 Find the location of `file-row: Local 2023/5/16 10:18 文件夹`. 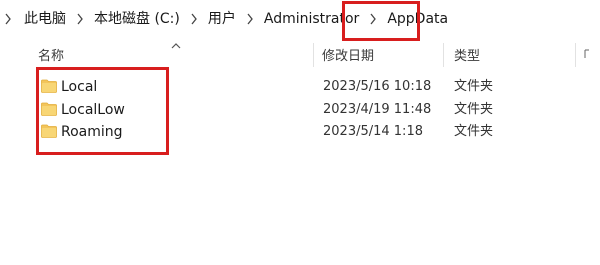

file-row: Local 2023/5/16 10:18 文件夹 is located at coordinates (318, 87).